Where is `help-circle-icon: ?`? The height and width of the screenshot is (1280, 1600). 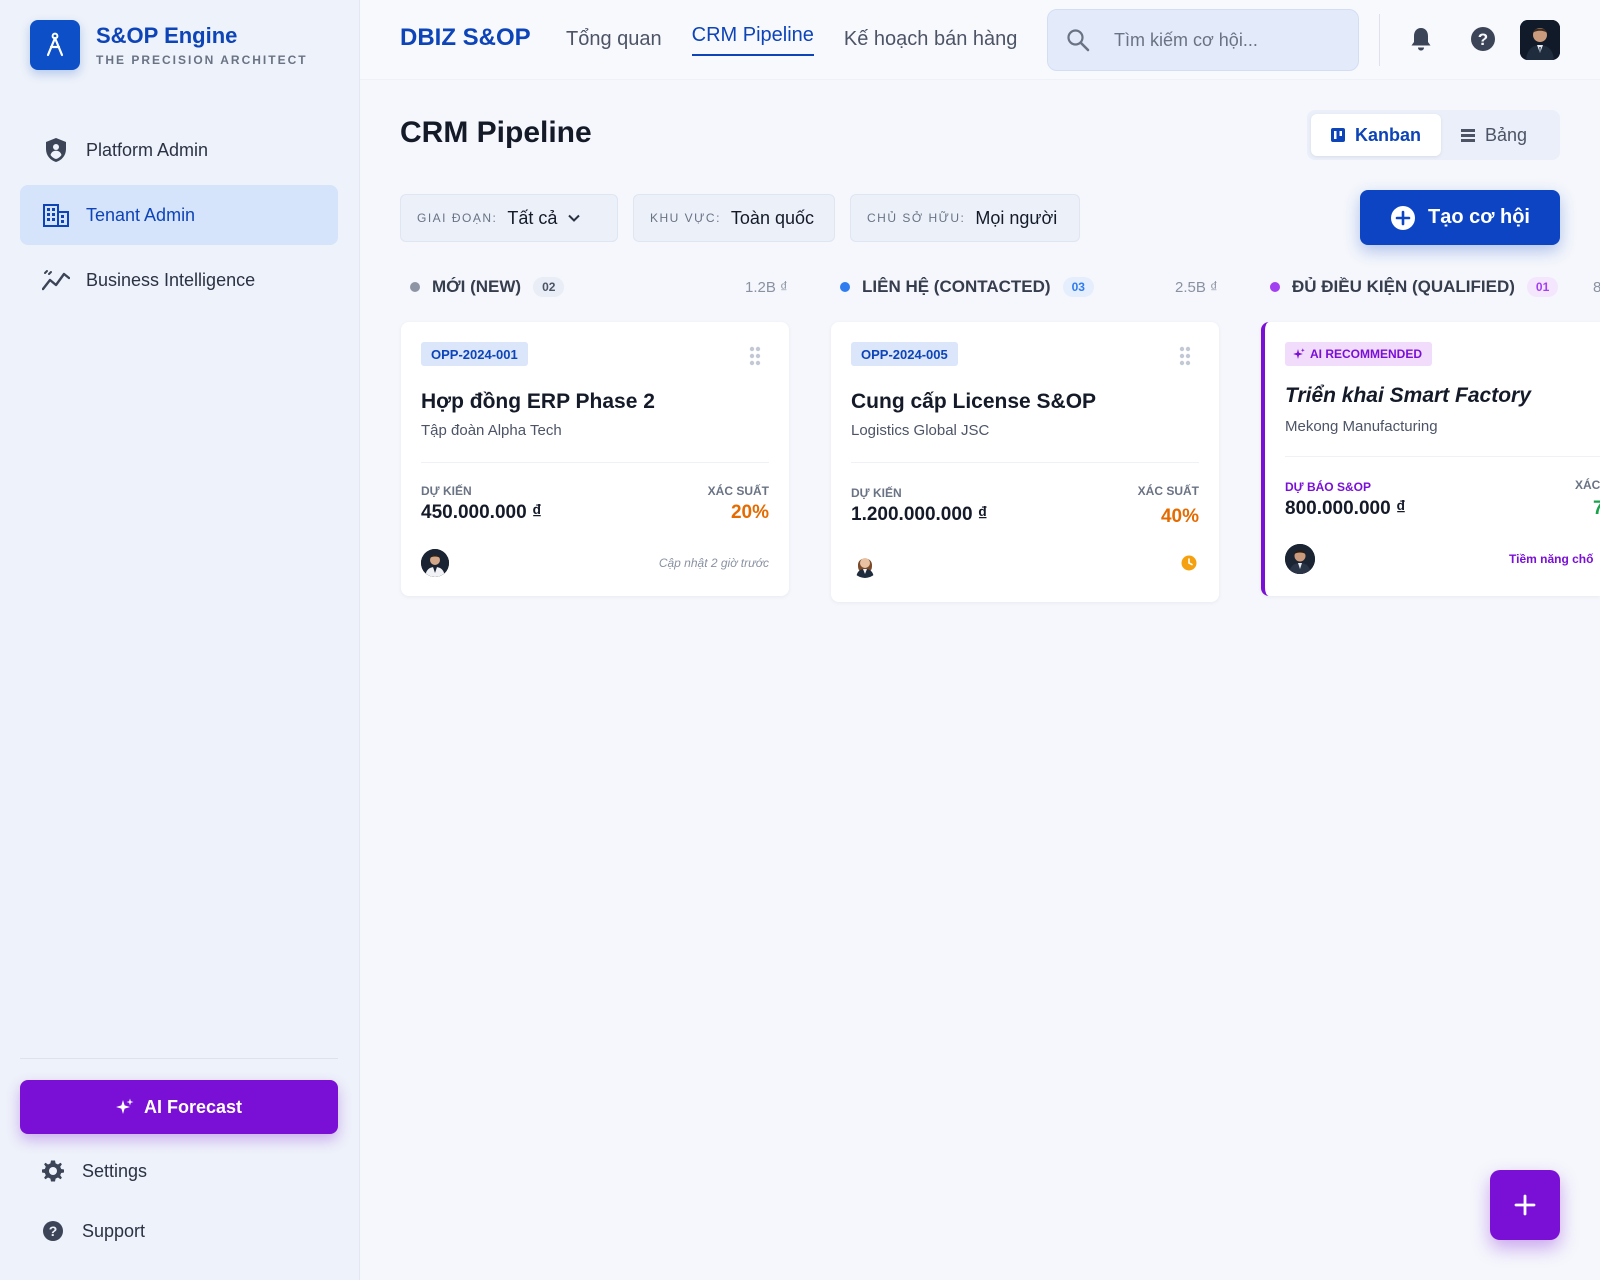
help-circle-icon: ? is located at coordinates (53, 1231).